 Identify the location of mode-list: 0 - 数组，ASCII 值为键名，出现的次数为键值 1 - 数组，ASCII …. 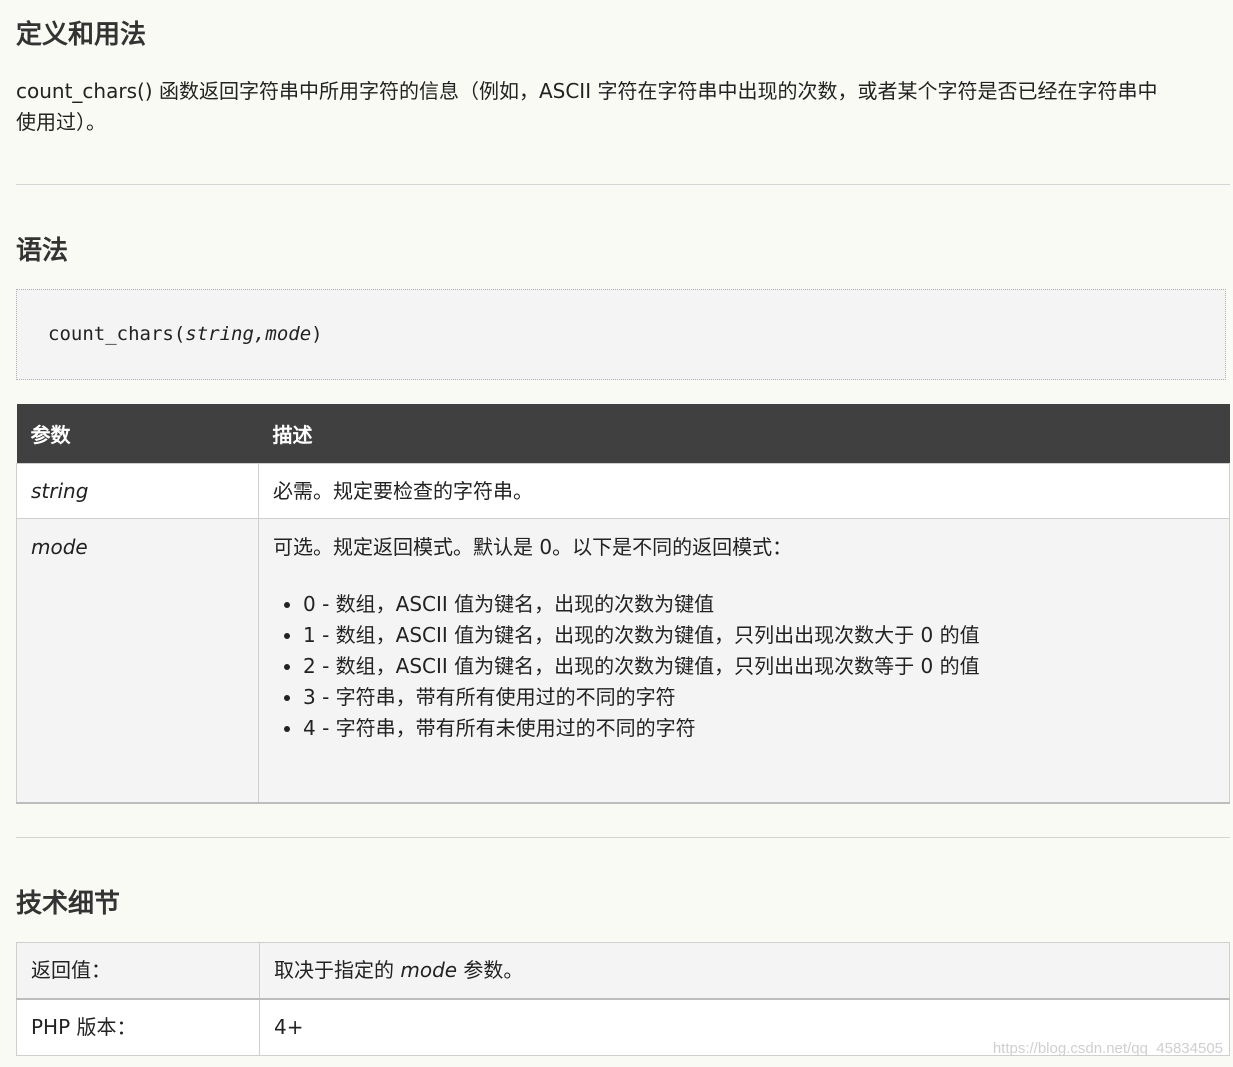
(744, 666).